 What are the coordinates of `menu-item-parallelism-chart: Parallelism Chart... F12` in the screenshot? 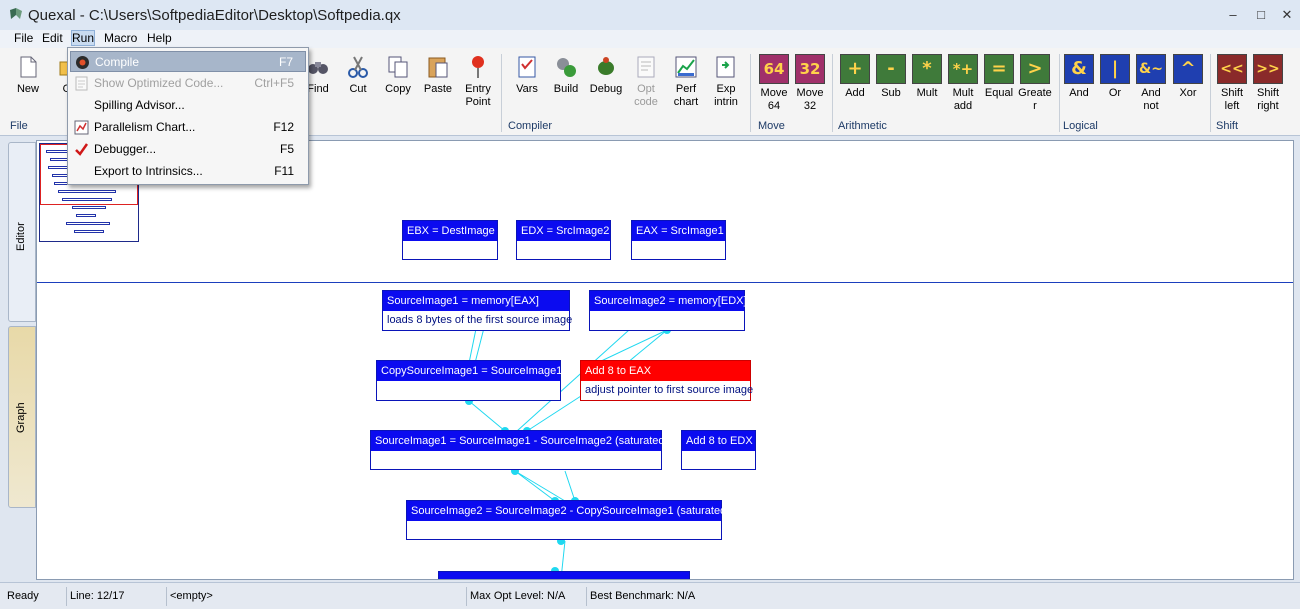 It's located at (188, 127).